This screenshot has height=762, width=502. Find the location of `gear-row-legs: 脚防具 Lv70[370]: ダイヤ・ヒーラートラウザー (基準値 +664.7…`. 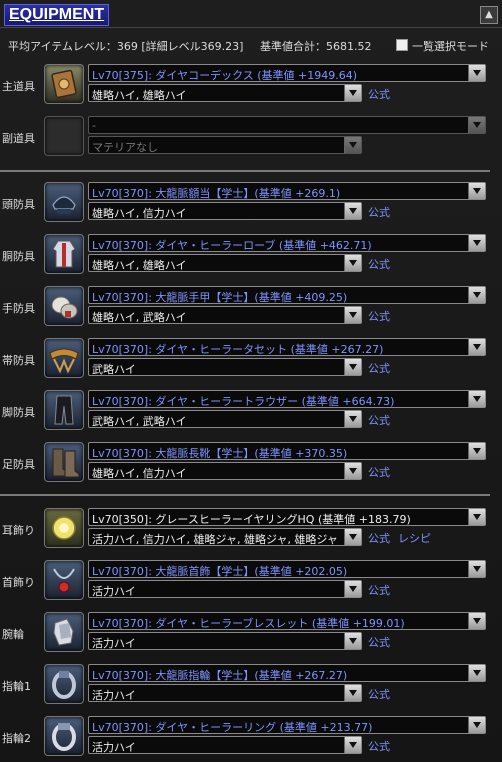

gear-row-legs: 脚防具 Lv70[370]: ダイヤ・ヒーラートラウザー (基準値 +664.7… is located at coordinates (251, 411).